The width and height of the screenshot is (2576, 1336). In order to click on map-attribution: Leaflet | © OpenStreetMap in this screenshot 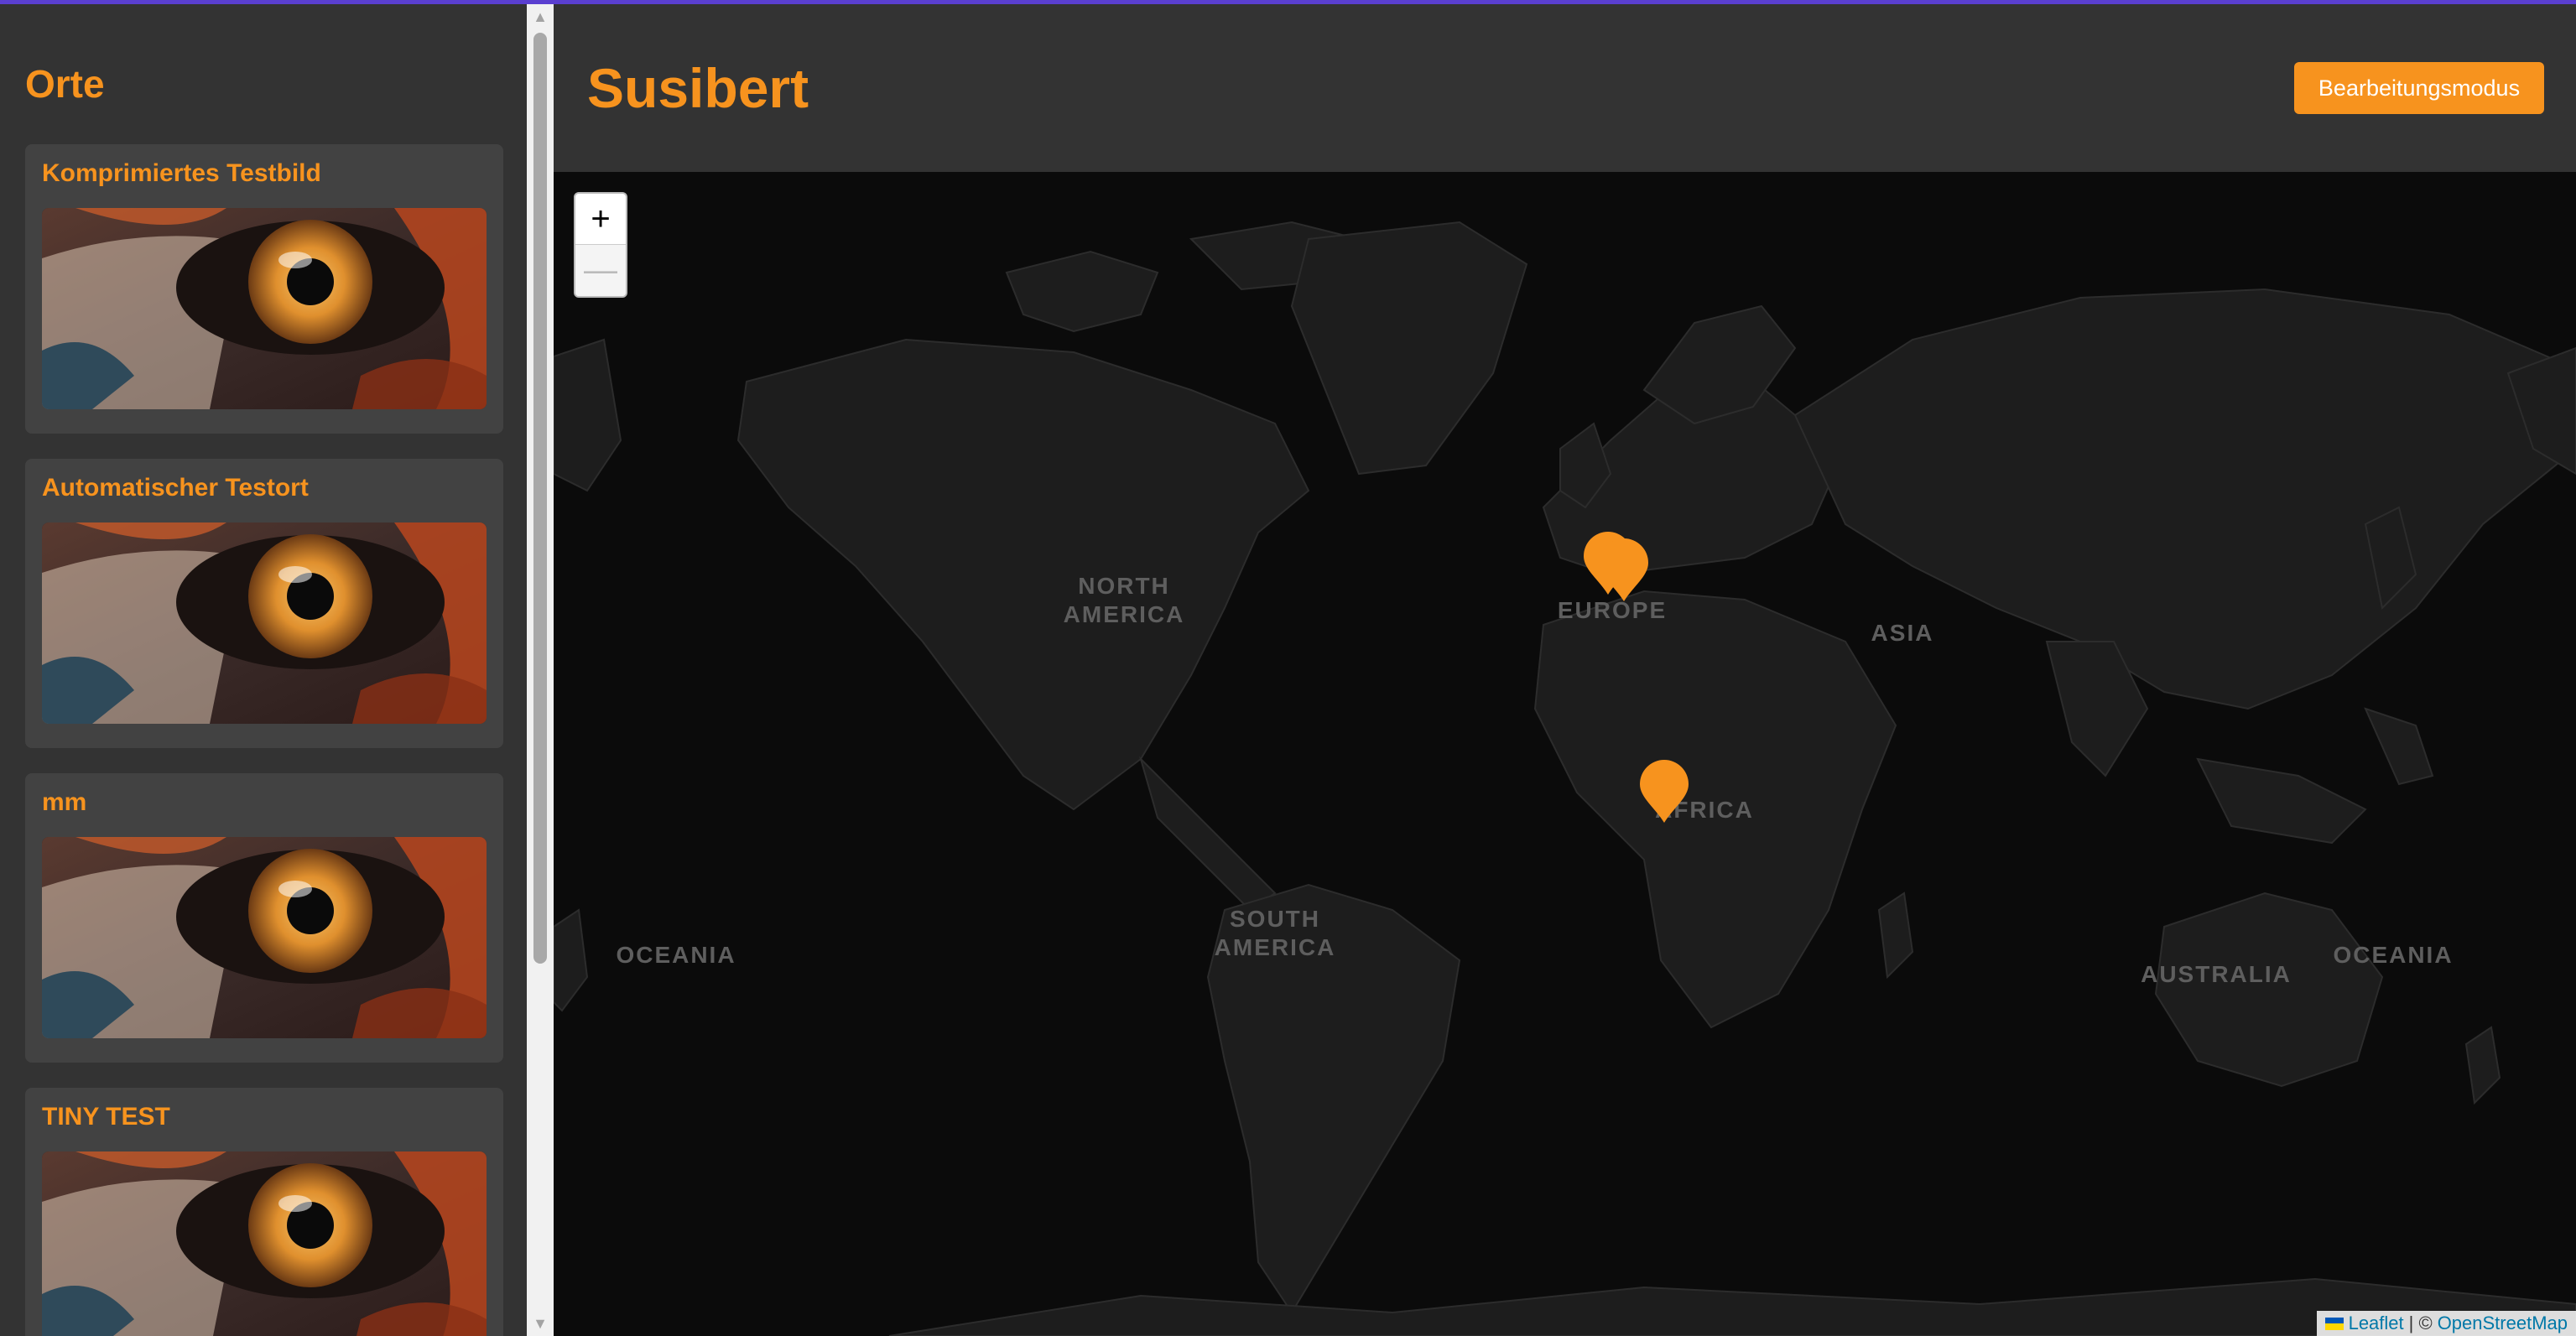, I will do `click(2446, 1323)`.